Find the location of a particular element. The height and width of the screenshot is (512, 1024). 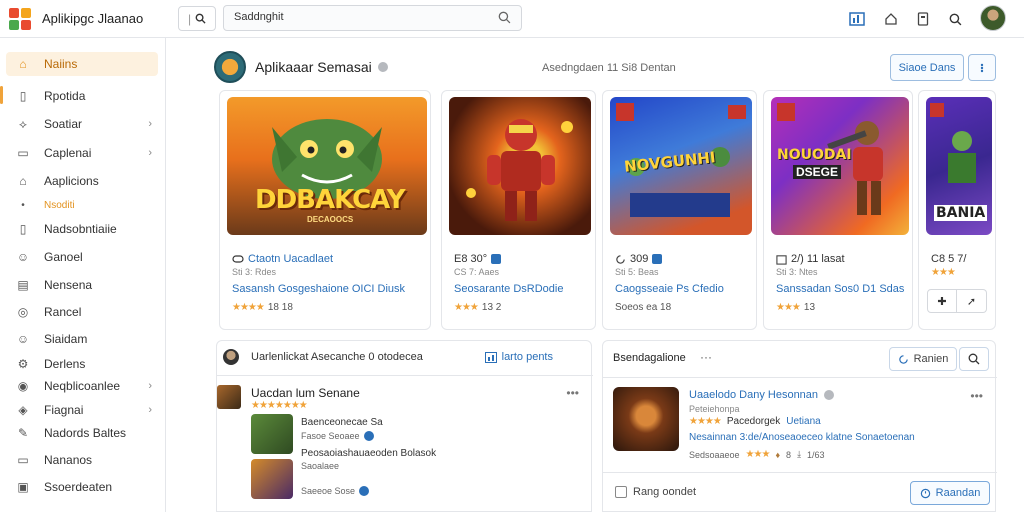

post-item-meta: Fasoe Seoaee is located at coordinates (337, 436).